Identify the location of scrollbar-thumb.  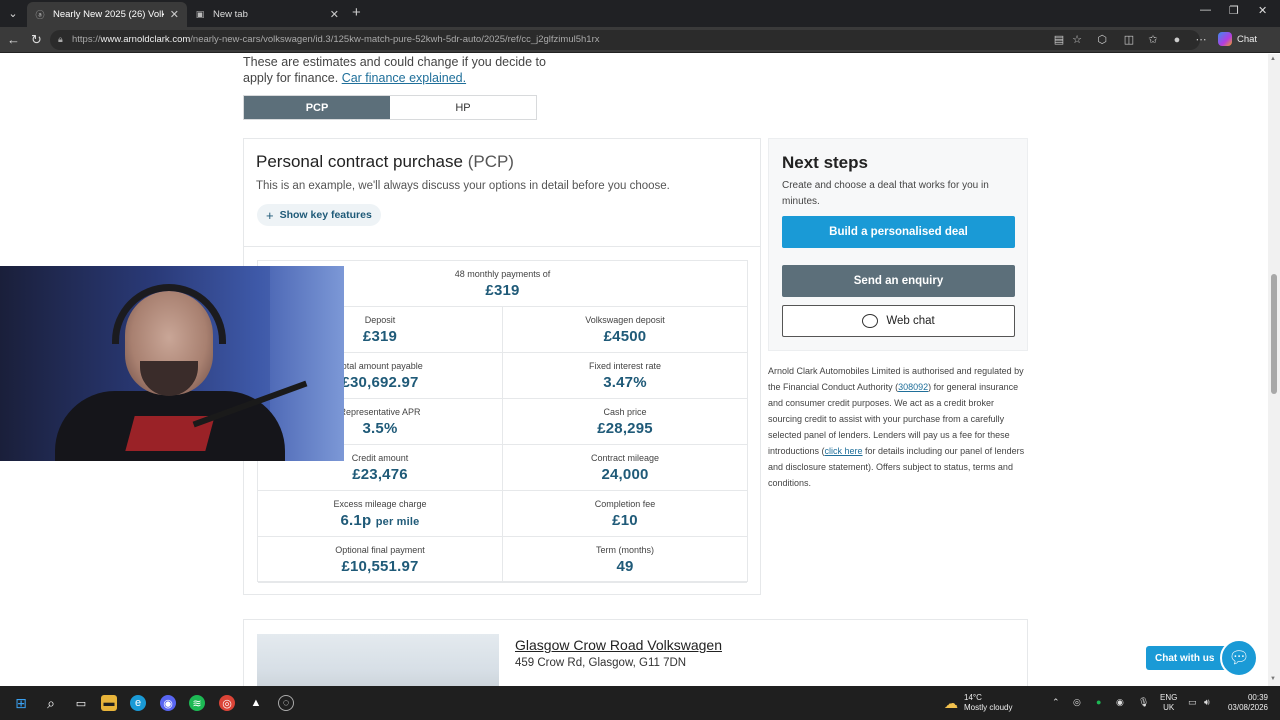
(1274, 334).